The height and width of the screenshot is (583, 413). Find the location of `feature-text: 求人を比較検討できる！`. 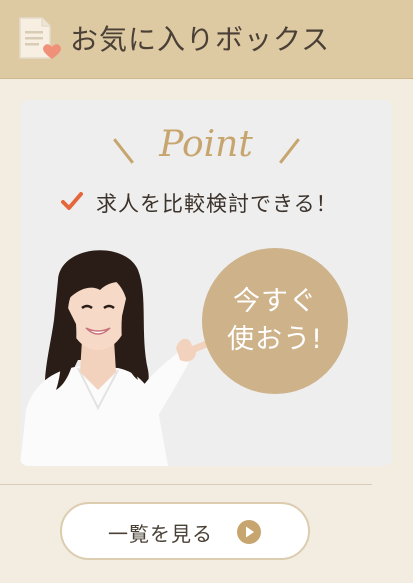

feature-text: 求人を比較検討できる！ is located at coordinates (217, 204).